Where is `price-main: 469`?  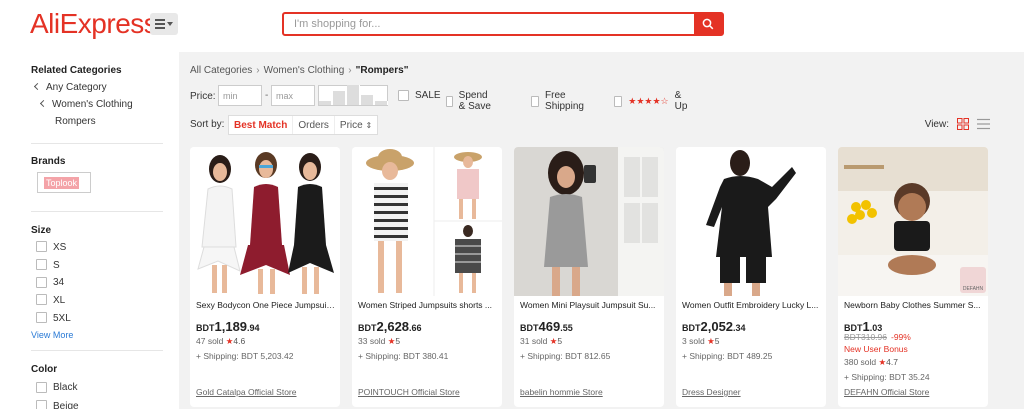
price-main: 469 is located at coordinates (549, 326).